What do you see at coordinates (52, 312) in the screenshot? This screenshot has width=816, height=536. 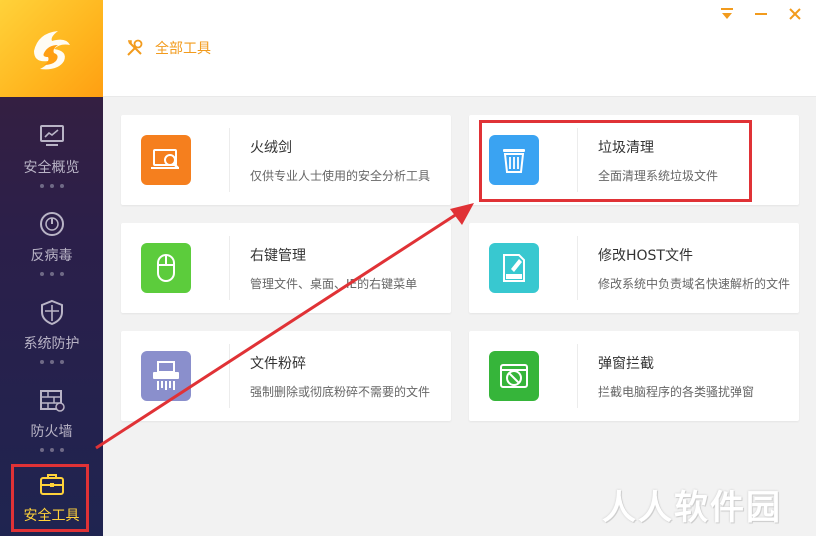 I see `shield-icon` at bounding box center [52, 312].